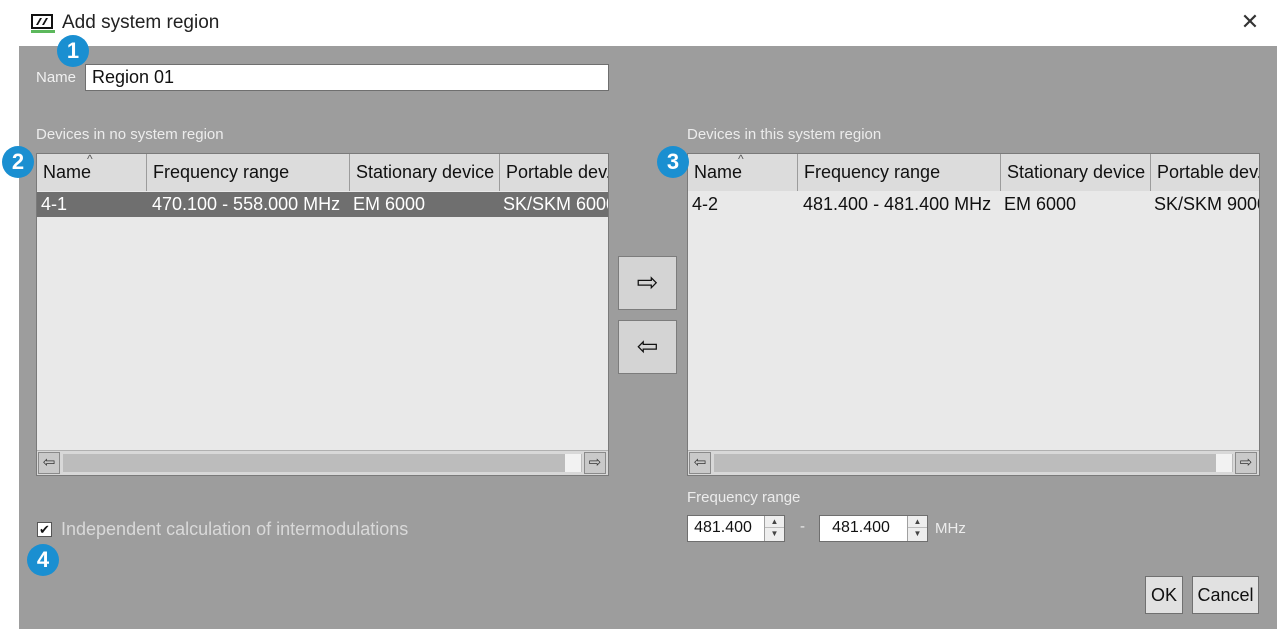  What do you see at coordinates (73, 51) in the screenshot?
I see `callout-badge-1: 1` at bounding box center [73, 51].